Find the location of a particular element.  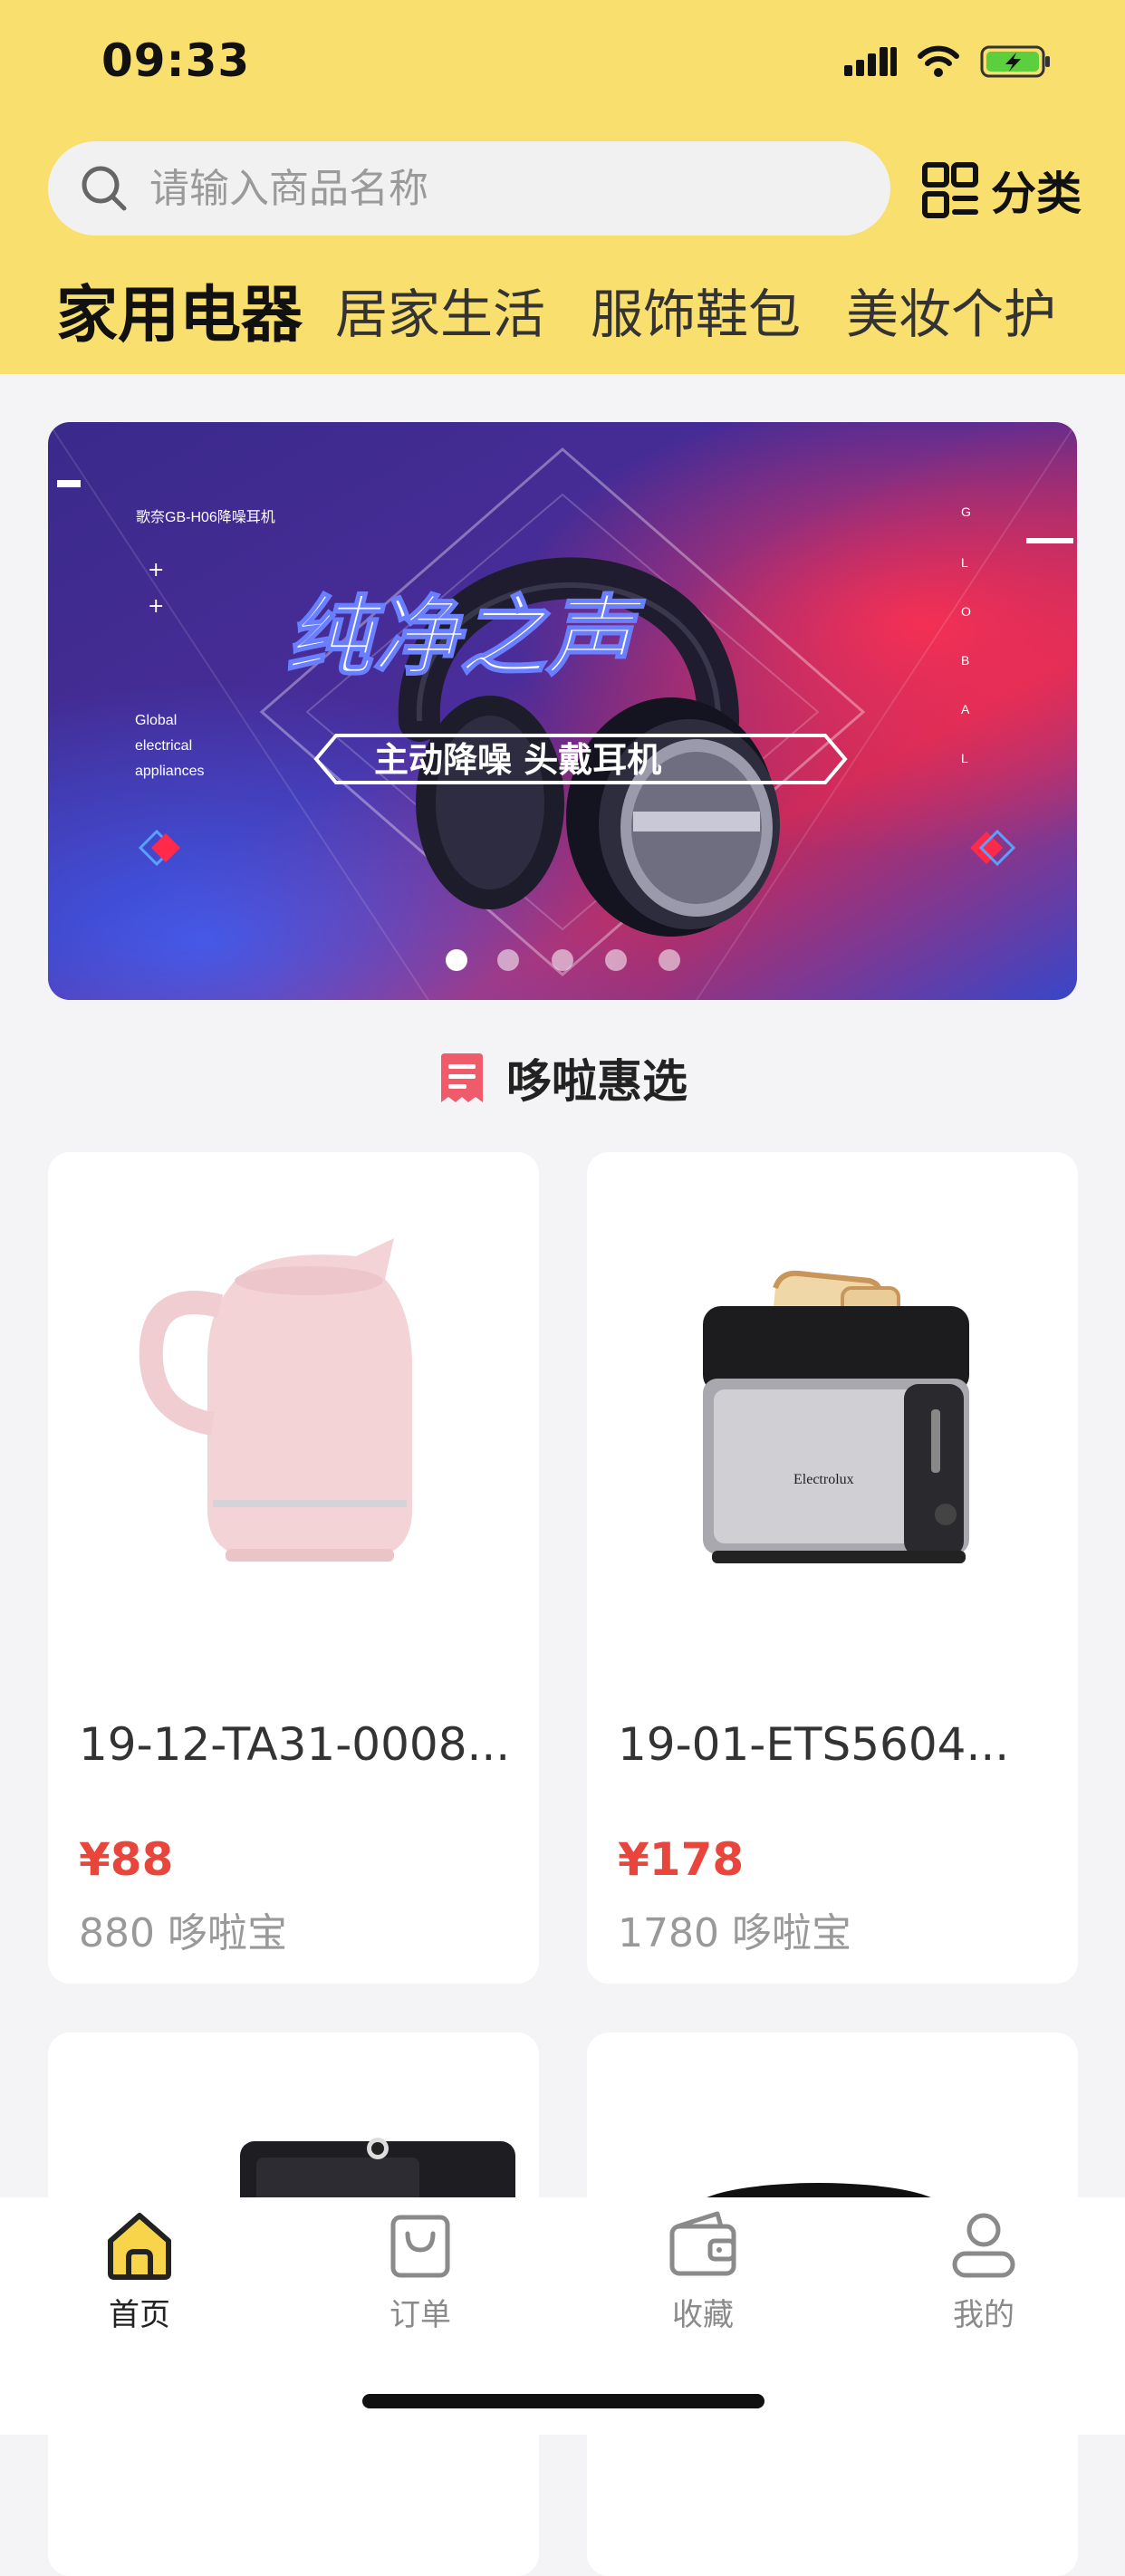

section-title: 哆啦惠选 is located at coordinates (597, 1081).